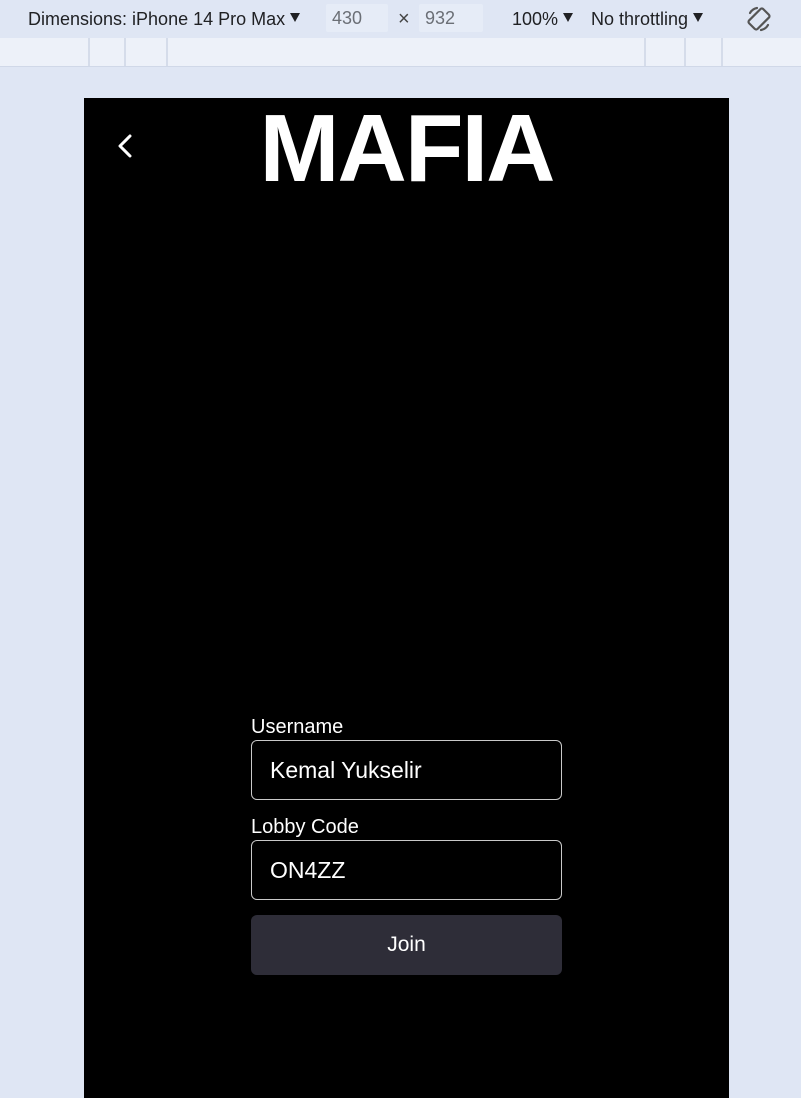 The height and width of the screenshot is (1098, 801). I want to click on viewport-height-input: 932, so click(451, 18).